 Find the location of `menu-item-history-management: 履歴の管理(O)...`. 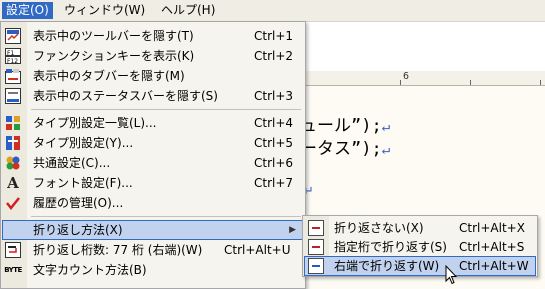

menu-item-history-management: 履歴の管理(O)... is located at coordinates (153, 203).